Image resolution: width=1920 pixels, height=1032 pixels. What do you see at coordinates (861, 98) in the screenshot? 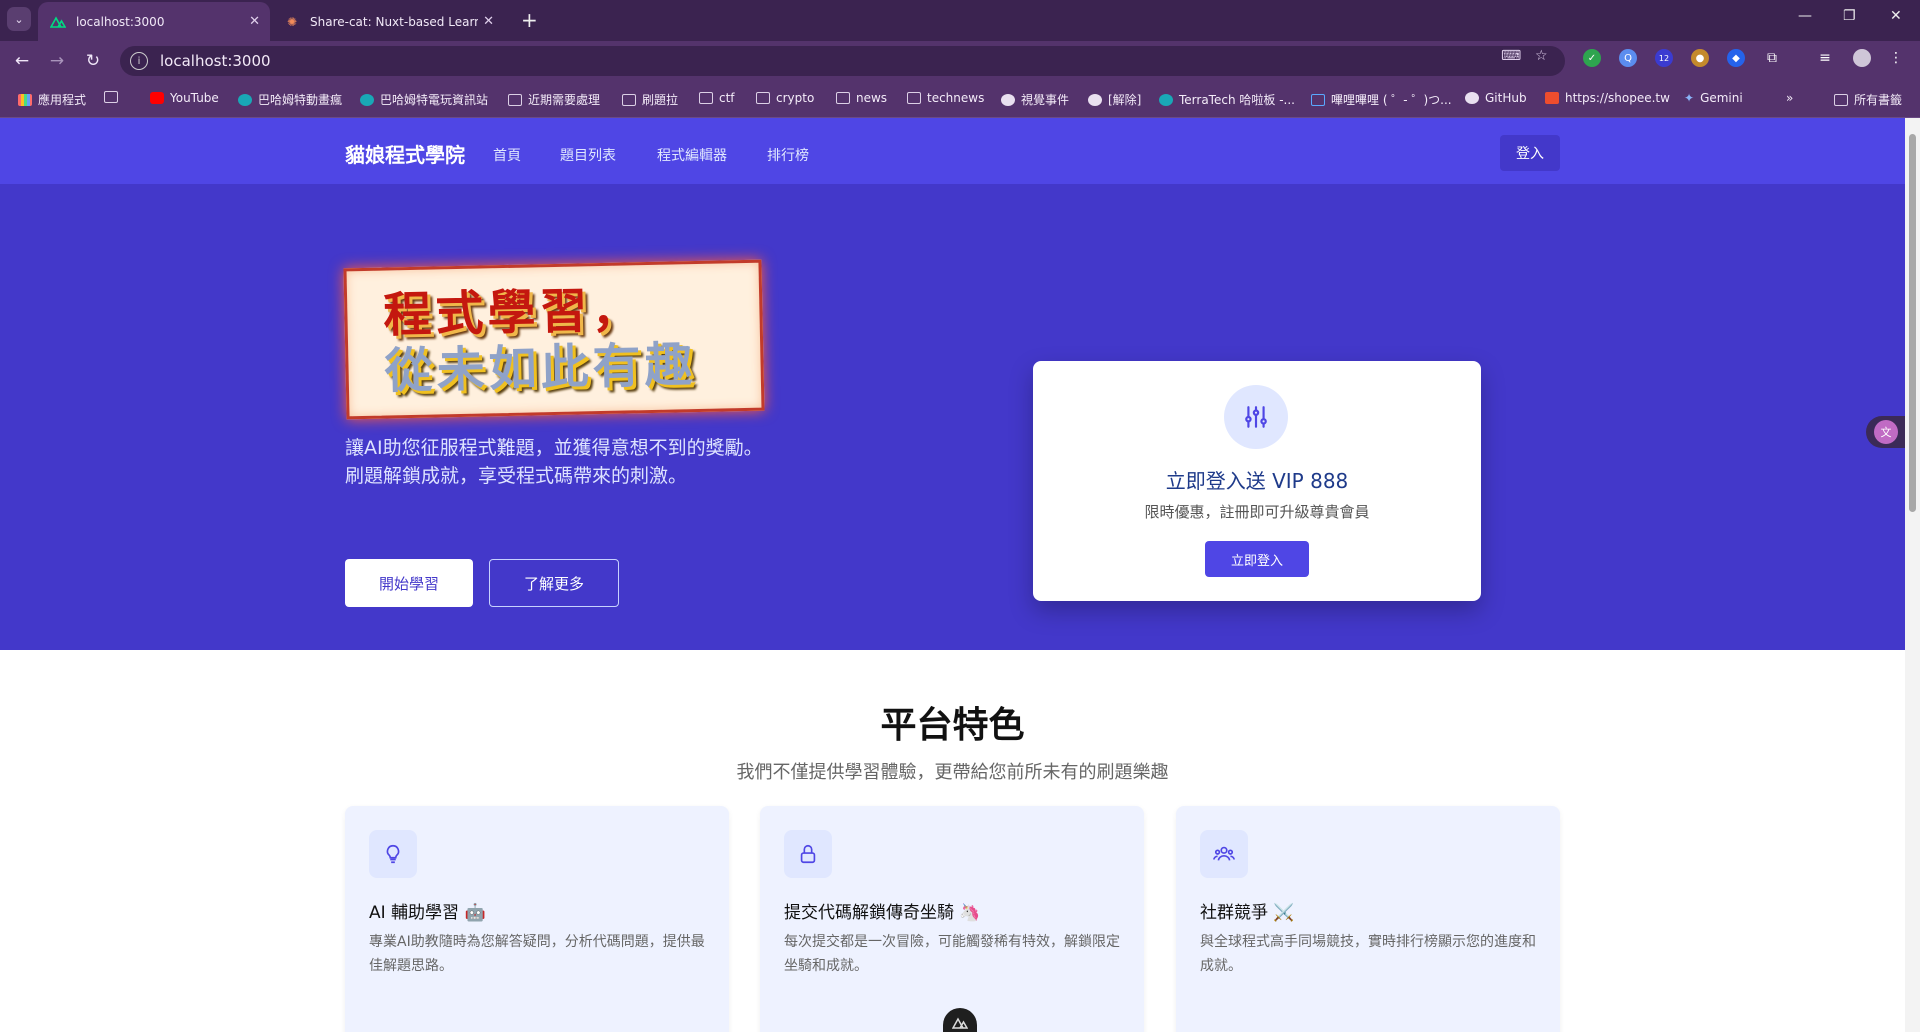
I see `bookmark-folder-news: news` at bounding box center [861, 98].